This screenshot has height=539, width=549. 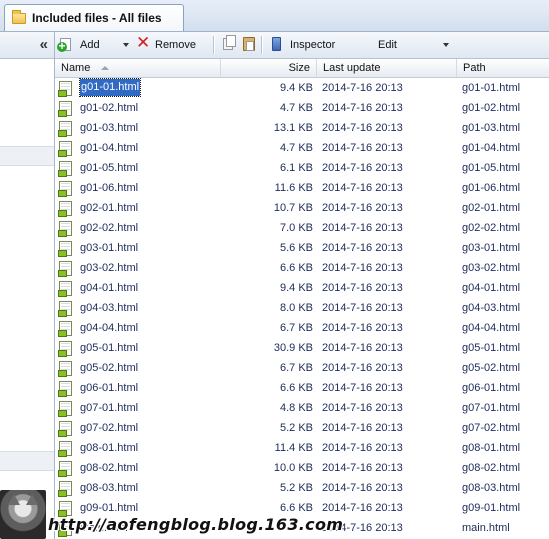 What do you see at coordinates (109, 428) in the screenshot?
I see `file-name: g07-02.html` at bounding box center [109, 428].